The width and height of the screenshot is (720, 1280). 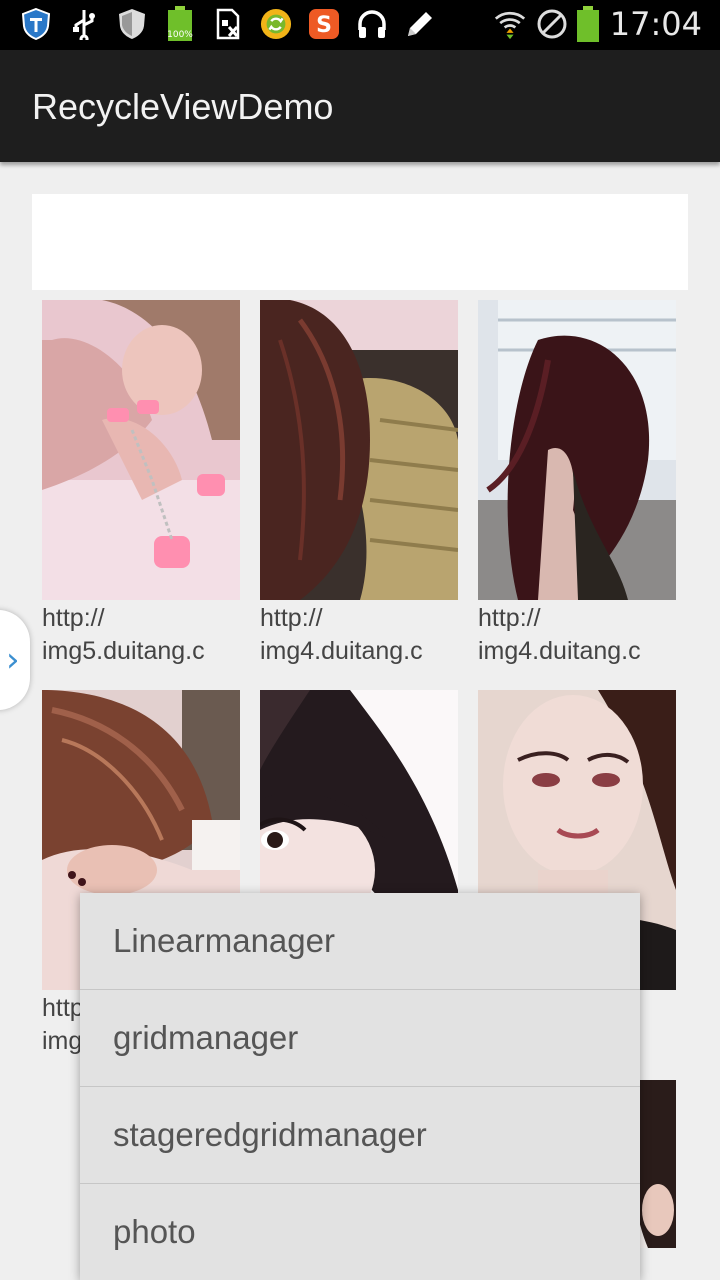 I want to click on chevron-right-icon: ›, so click(x=13, y=660).